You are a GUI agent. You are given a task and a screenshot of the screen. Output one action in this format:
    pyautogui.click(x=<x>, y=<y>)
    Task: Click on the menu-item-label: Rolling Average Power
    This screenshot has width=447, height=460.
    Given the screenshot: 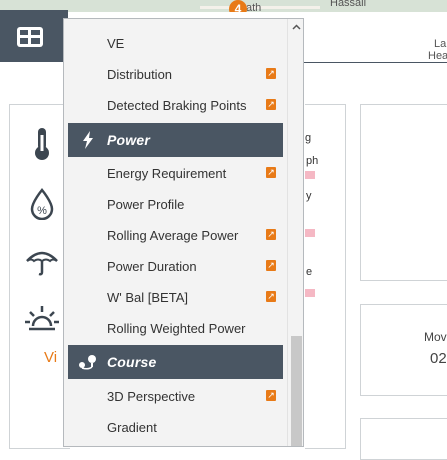 What is the action you would take?
    pyautogui.click(x=173, y=235)
    